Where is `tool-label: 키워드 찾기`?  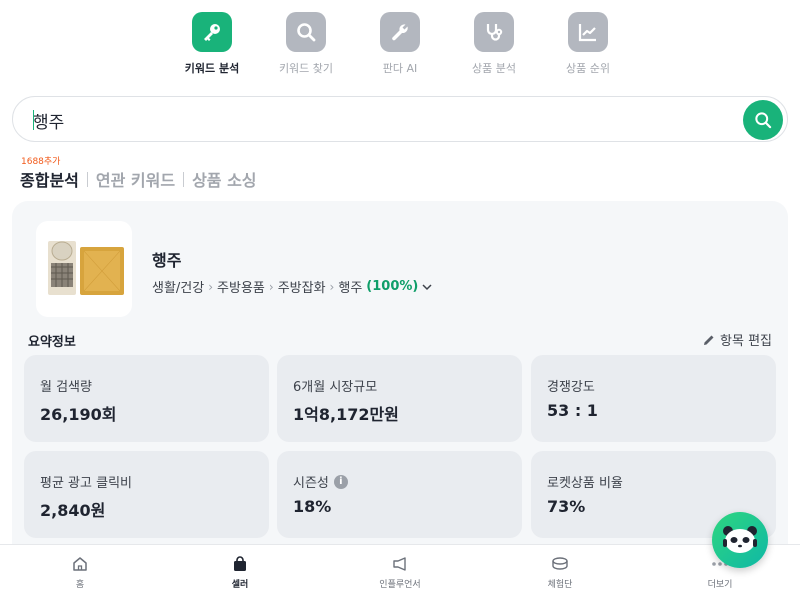
tool-label: 키워드 찾기 is located at coordinates (306, 68).